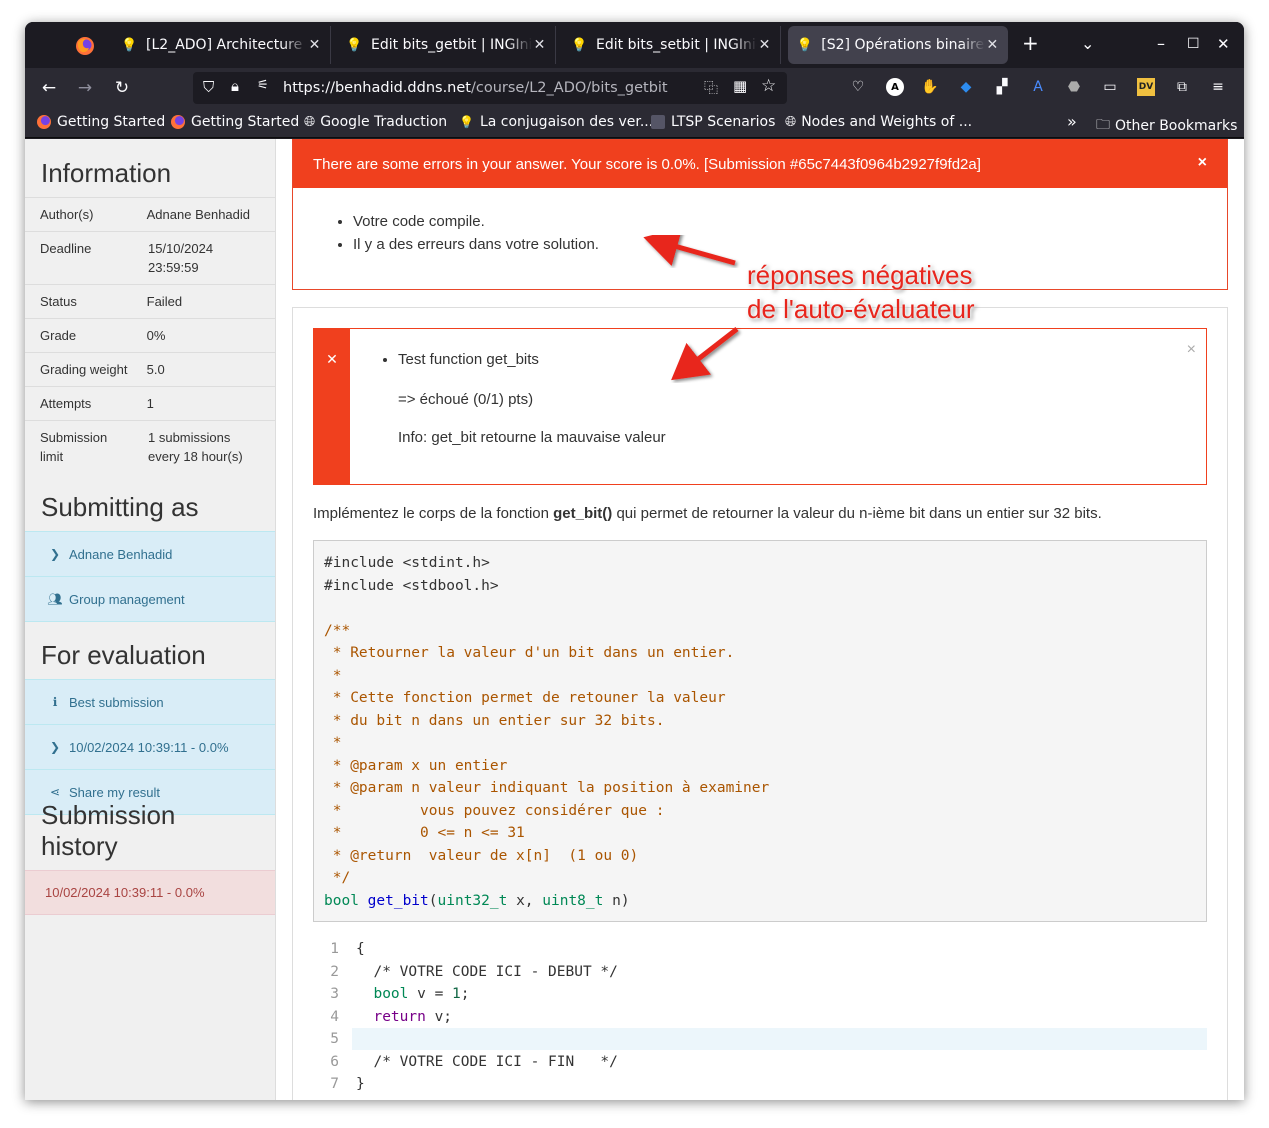 The width and height of the screenshot is (1269, 1128). What do you see at coordinates (120, 507) in the screenshot?
I see `submitting-as-title: Submitting as` at bounding box center [120, 507].